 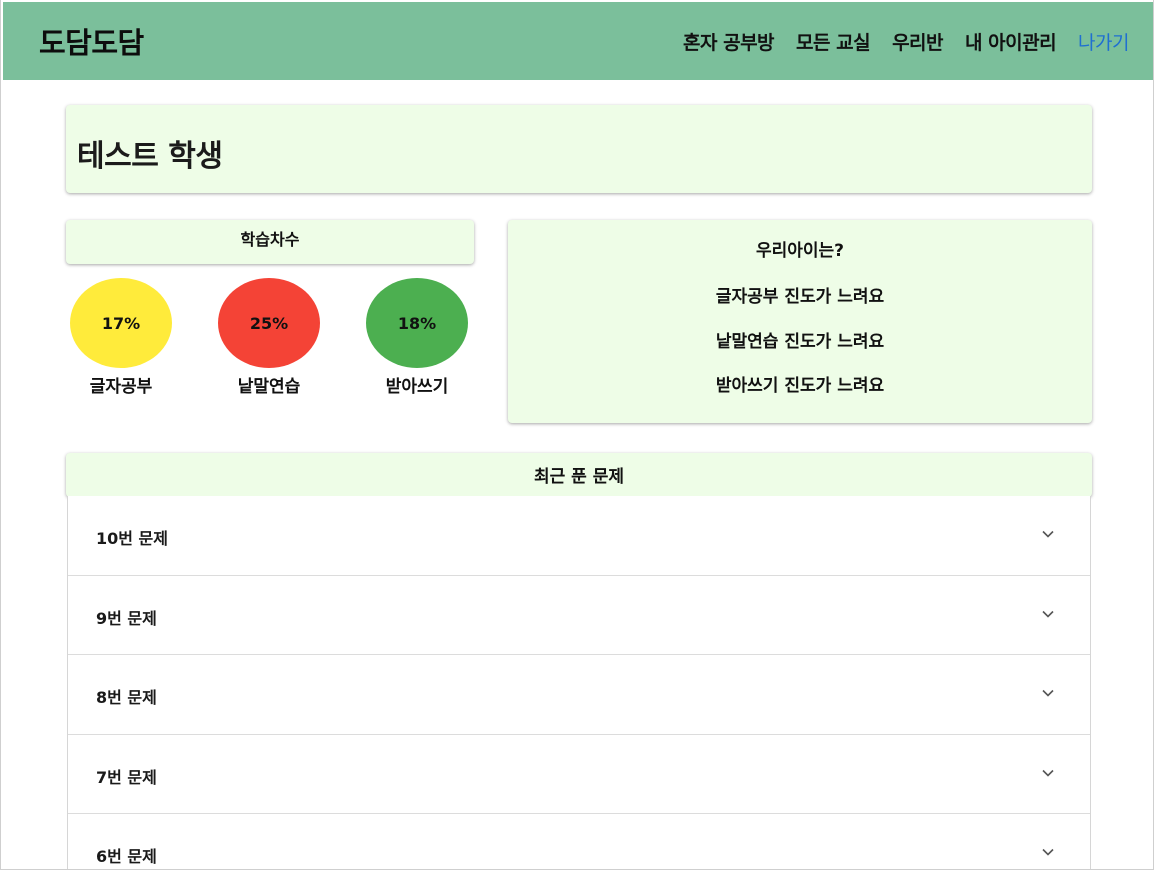 What do you see at coordinates (917, 41) in the screenshot?
I see `nav-our-class: 우리반` at bounding box center [917, 41].